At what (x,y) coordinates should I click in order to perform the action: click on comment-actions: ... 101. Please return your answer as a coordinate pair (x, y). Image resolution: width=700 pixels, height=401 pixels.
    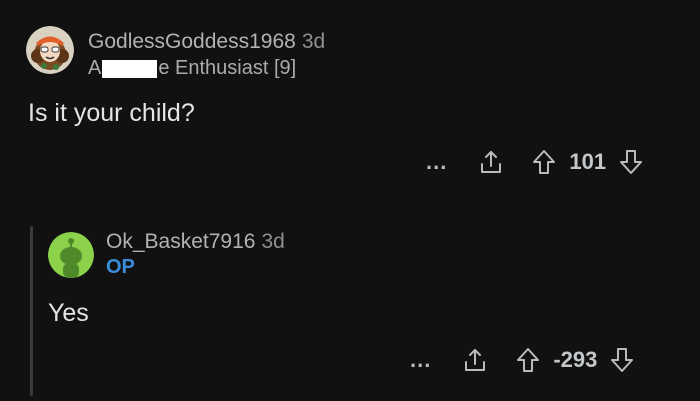
    Looking at the image, I should click on (535, 162).